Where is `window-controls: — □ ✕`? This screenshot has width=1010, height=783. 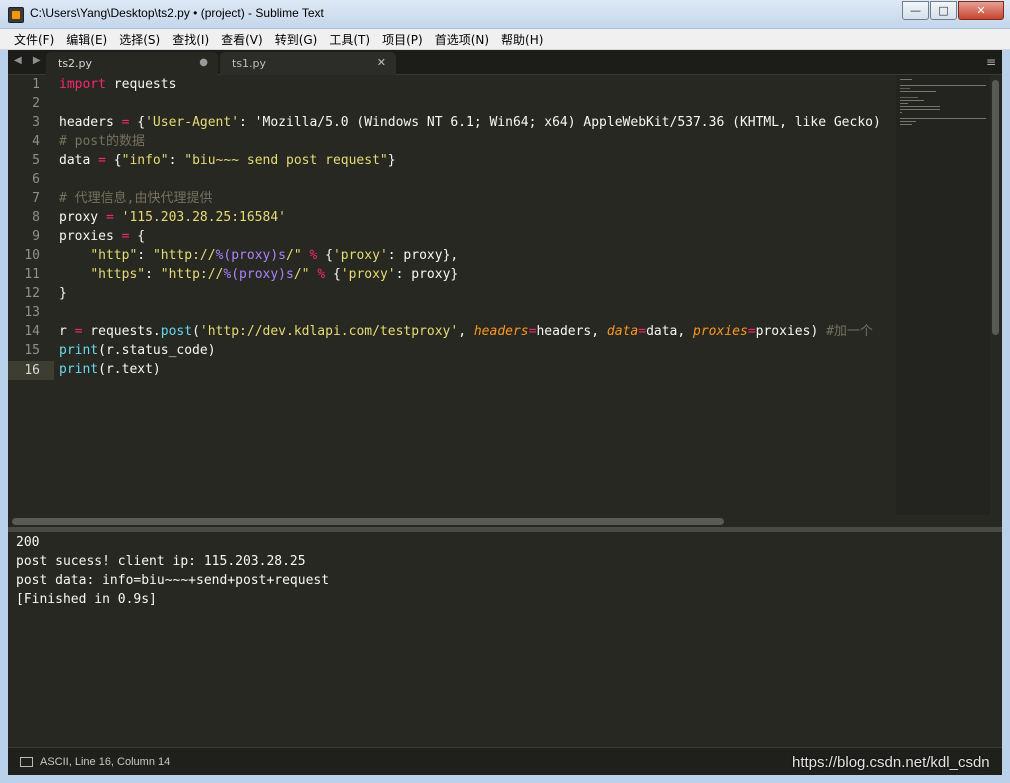 window-controls: — □ ✕ is located at coordinates (952, 10).